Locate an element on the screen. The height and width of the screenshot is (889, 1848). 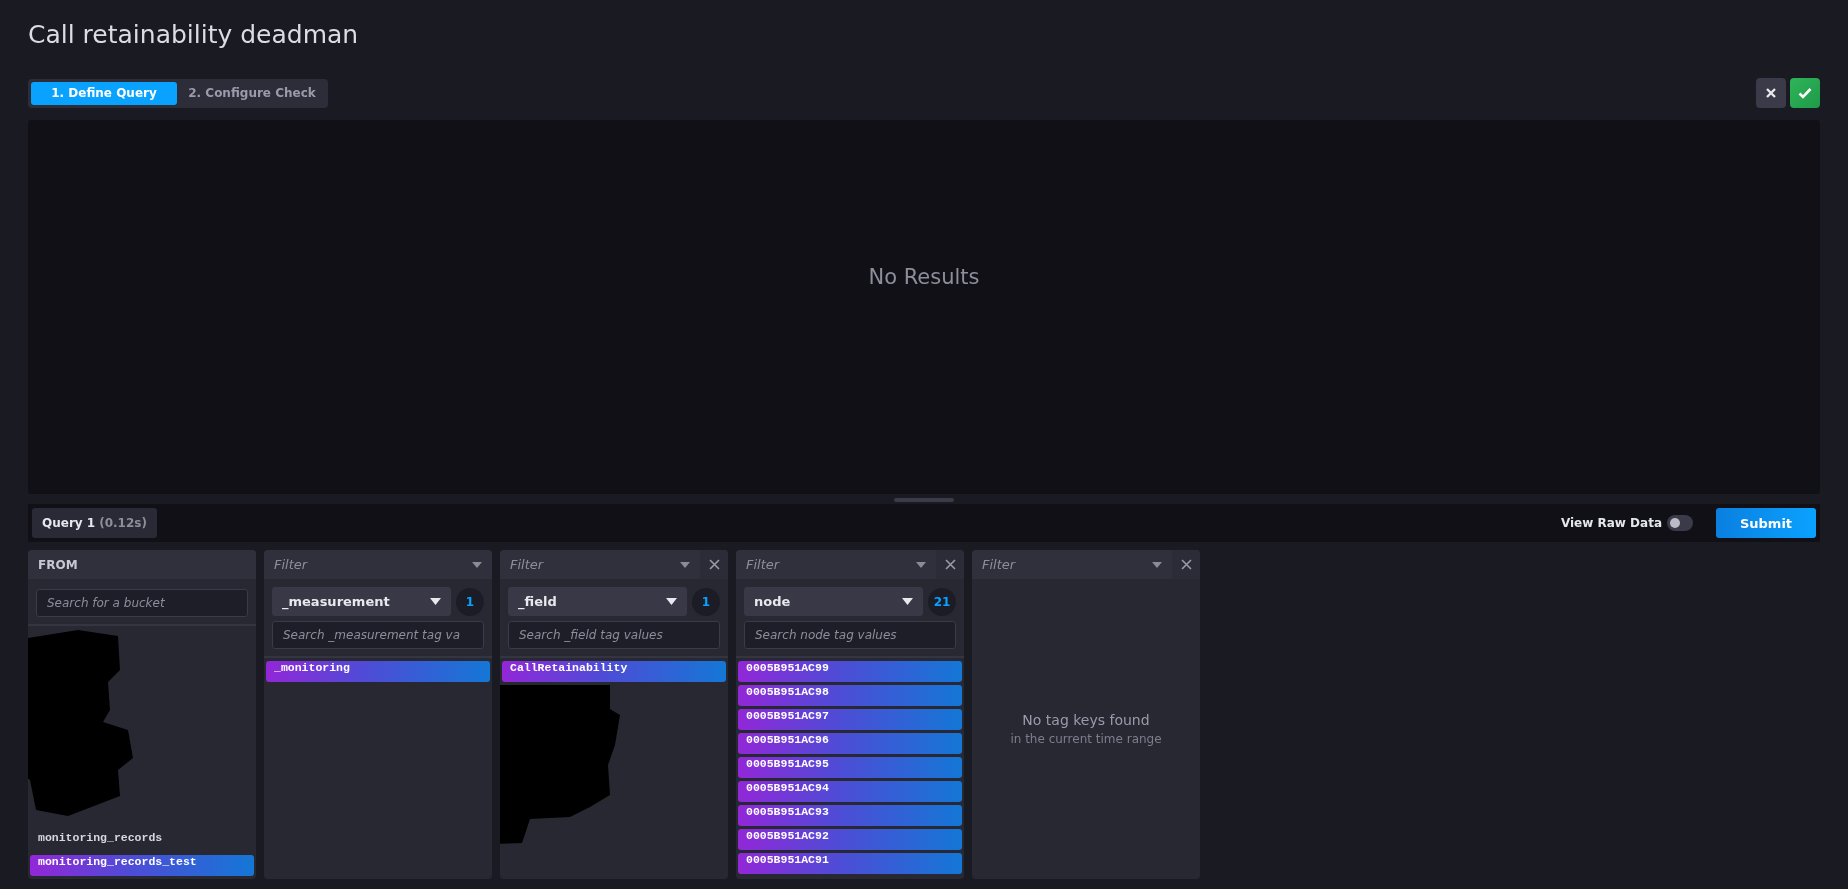
bucket-item: monitoring_records is located at coordinates (142, 841).